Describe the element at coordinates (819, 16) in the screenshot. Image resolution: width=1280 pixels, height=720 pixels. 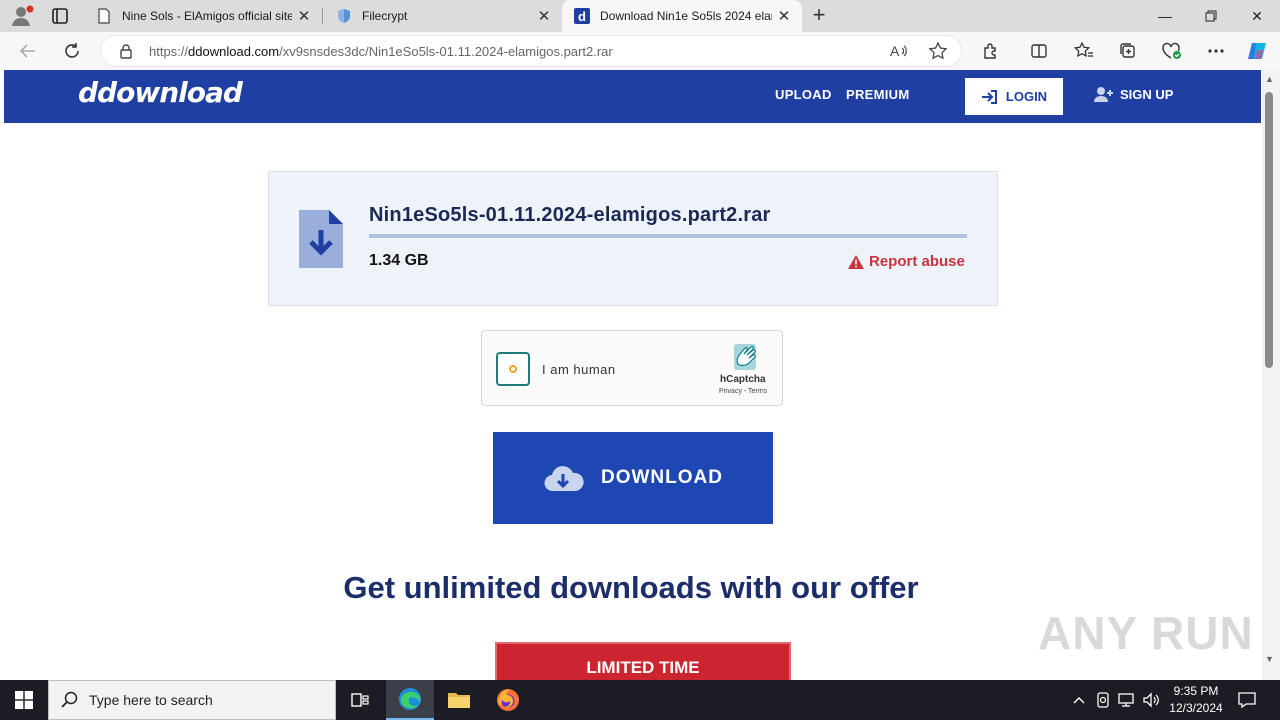
I see `new-tab-button: +` at that location.